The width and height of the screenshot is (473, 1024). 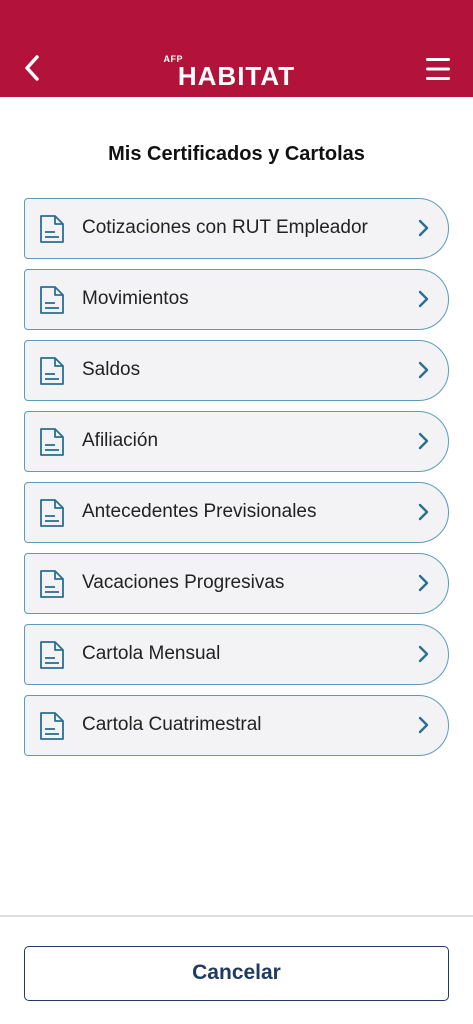 I want to click on list-item-antecedentes: Antecedentes Previsionales, so click(x=236, y=512).